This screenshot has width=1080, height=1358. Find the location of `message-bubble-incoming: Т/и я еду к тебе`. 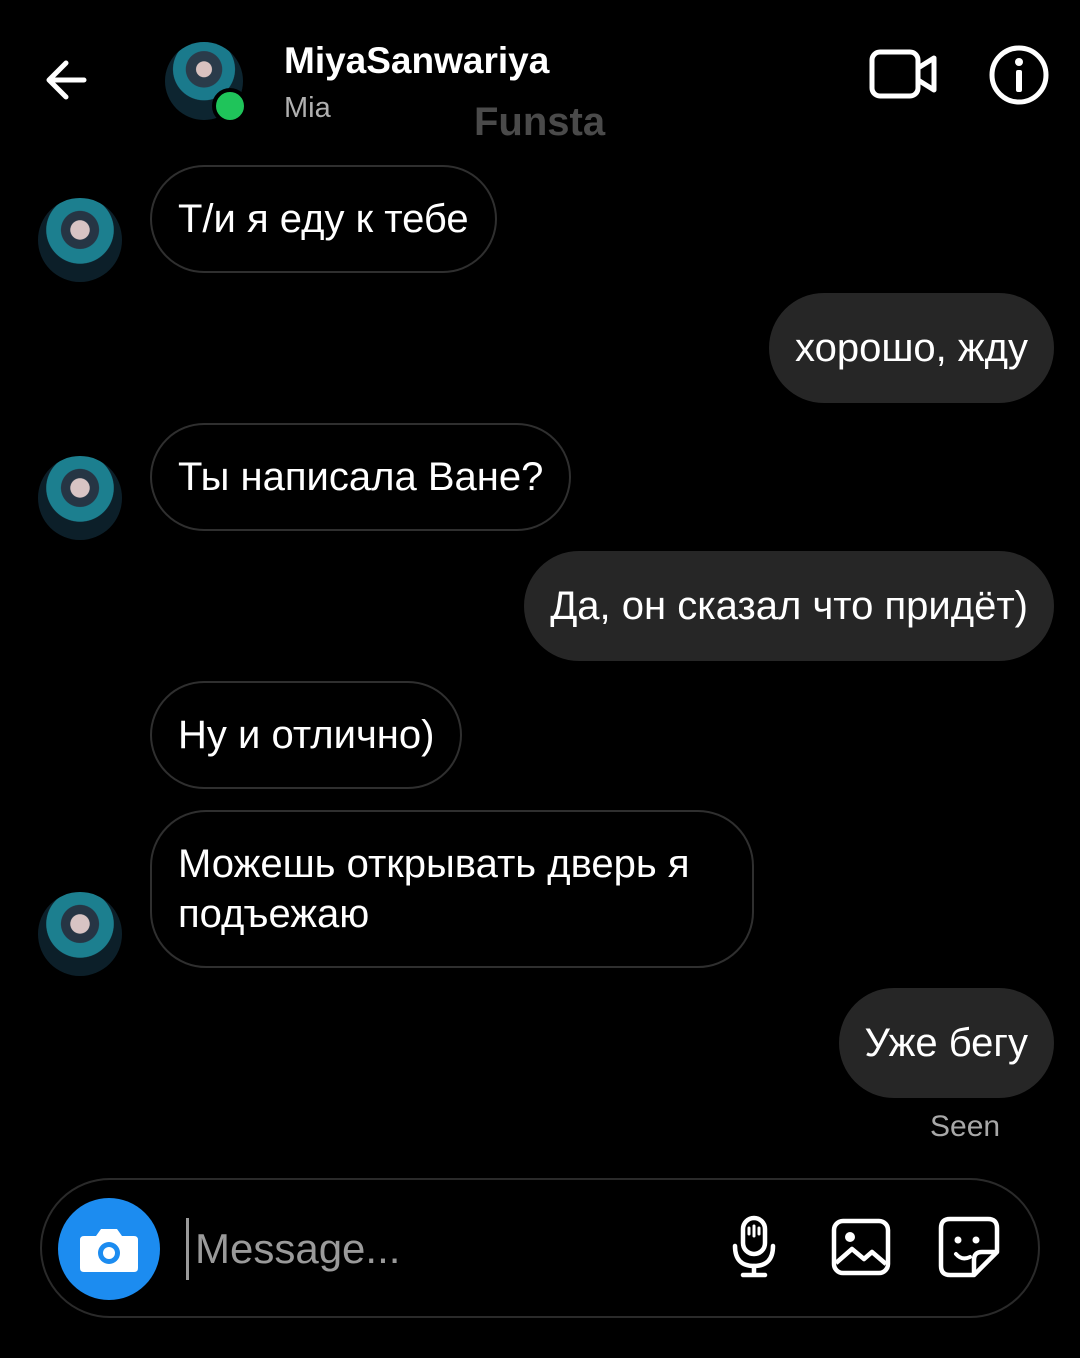

message-bubble-incoming: Т/и я еду к тебе is located at coordinates (323, 219).